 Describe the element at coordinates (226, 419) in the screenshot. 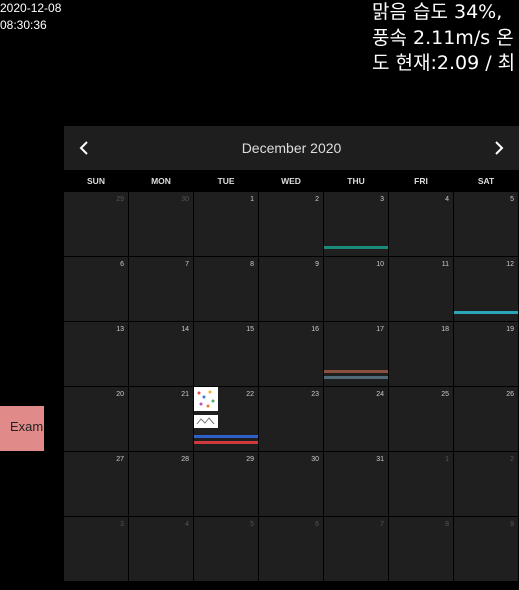

I see `day-cell: 22` at that location.